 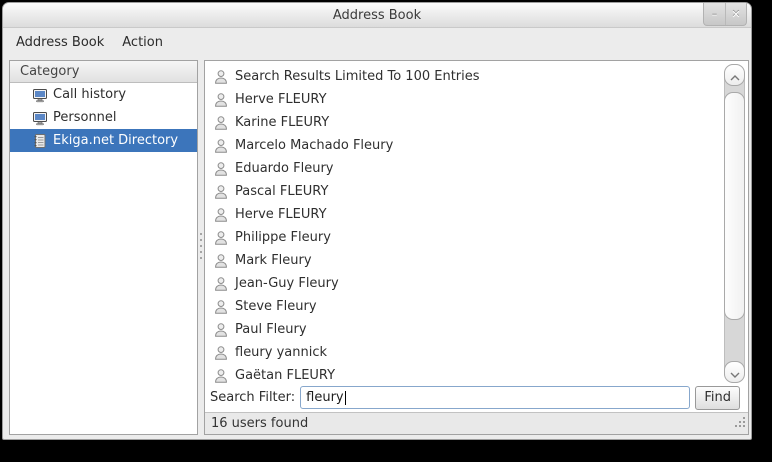 What do you see at coordinates (276, 306) in the screenshot?
I see `list-item-label: Steve Fleury` at bounding box center [276, 306].